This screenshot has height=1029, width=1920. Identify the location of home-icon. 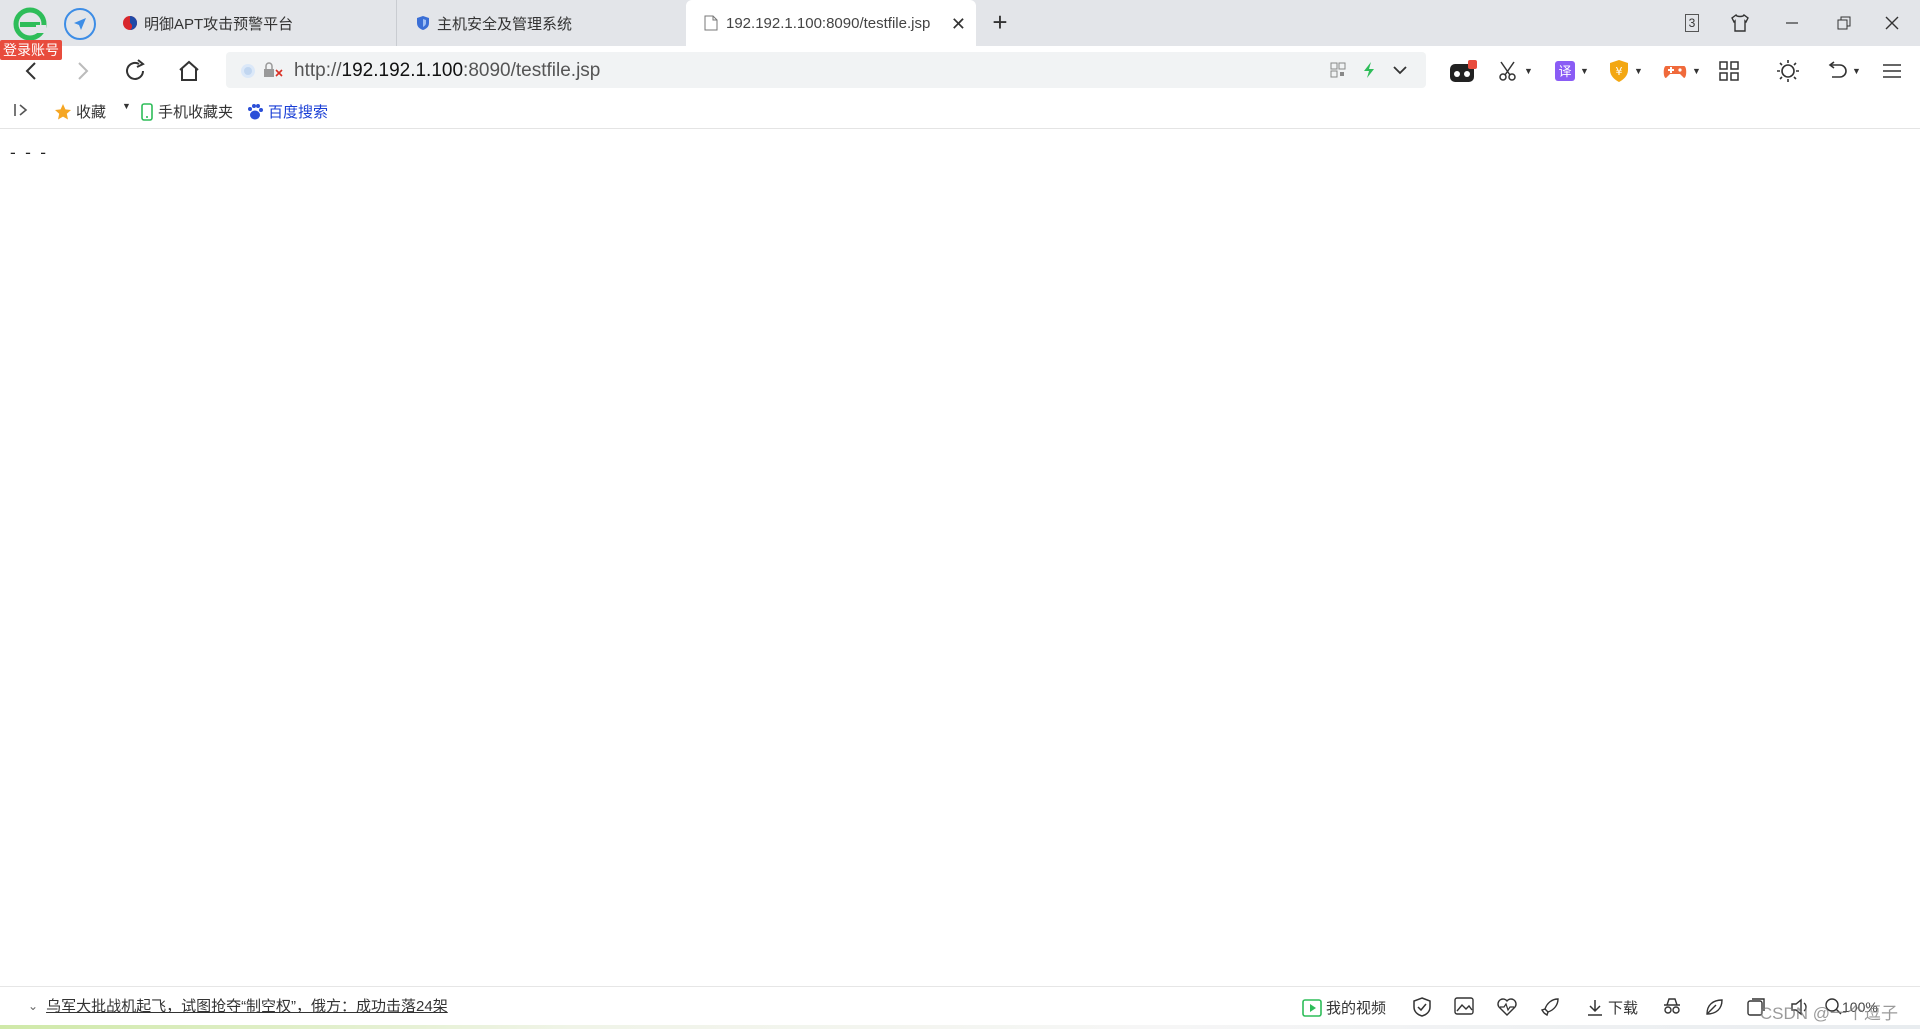
(189, 71).